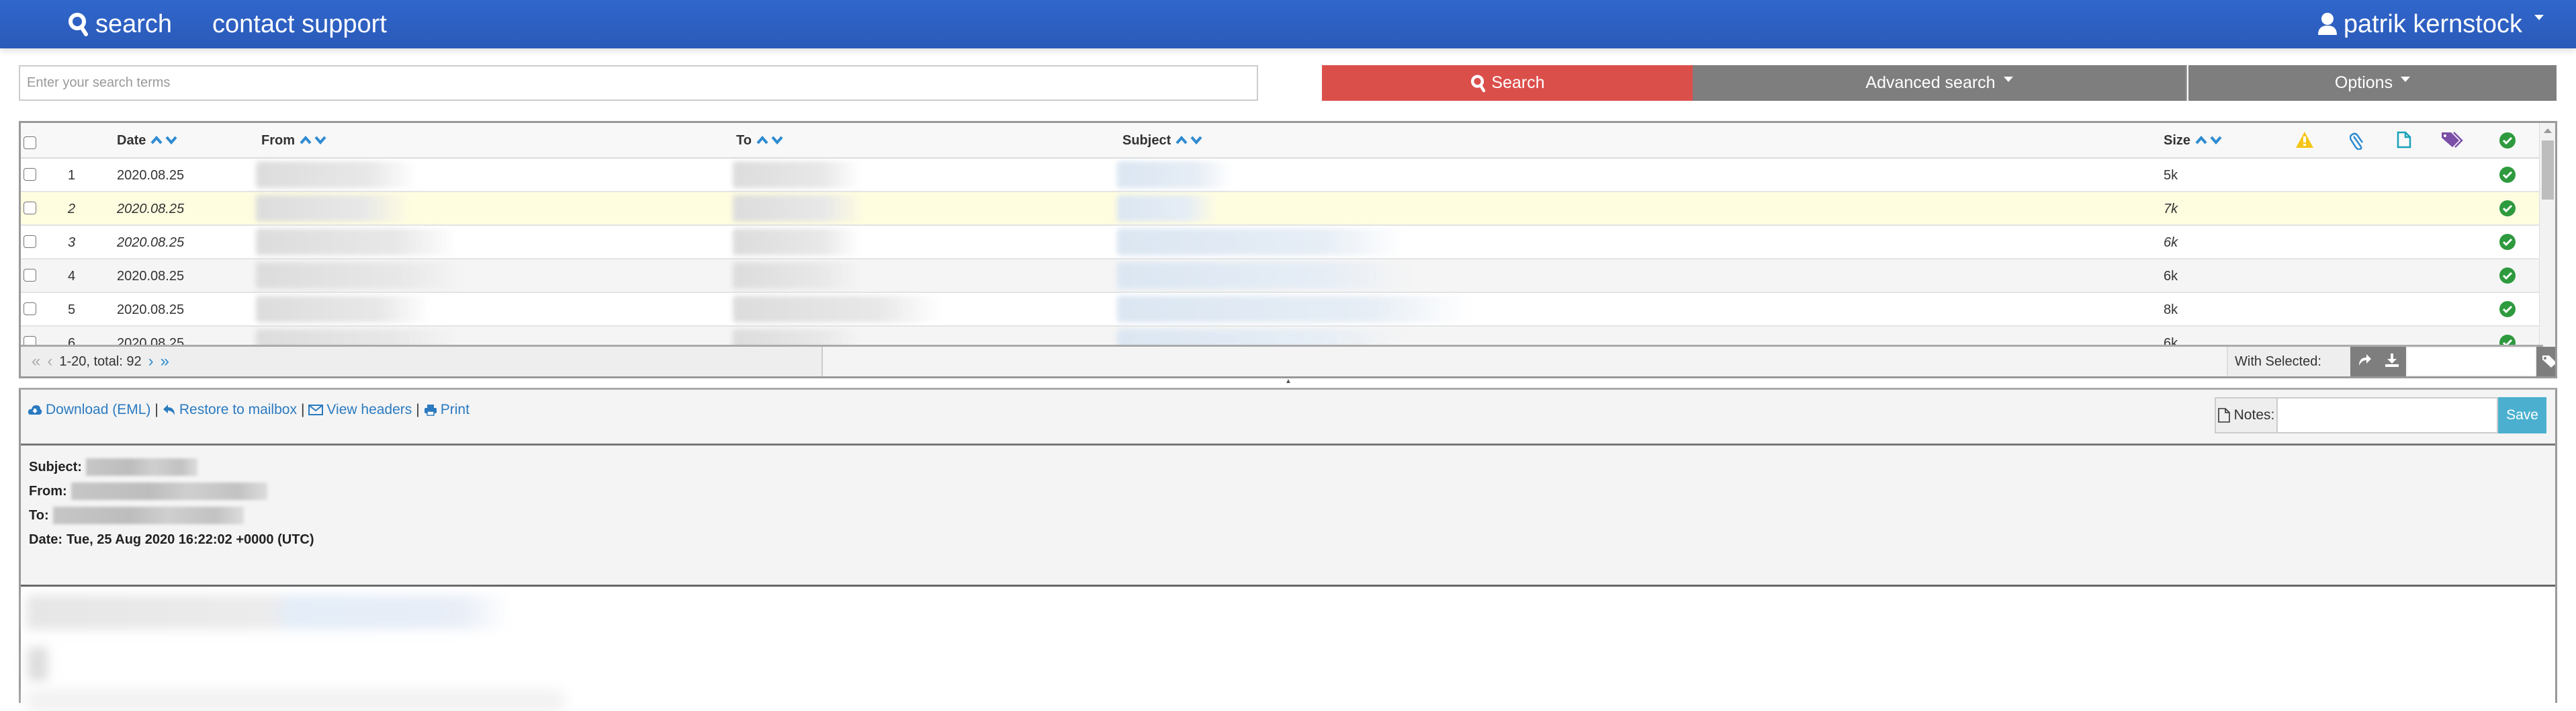 Image resolution: width=2576 pixels, height=711 pixels. I want to click on row-size: 7k, so click(2171, 209).